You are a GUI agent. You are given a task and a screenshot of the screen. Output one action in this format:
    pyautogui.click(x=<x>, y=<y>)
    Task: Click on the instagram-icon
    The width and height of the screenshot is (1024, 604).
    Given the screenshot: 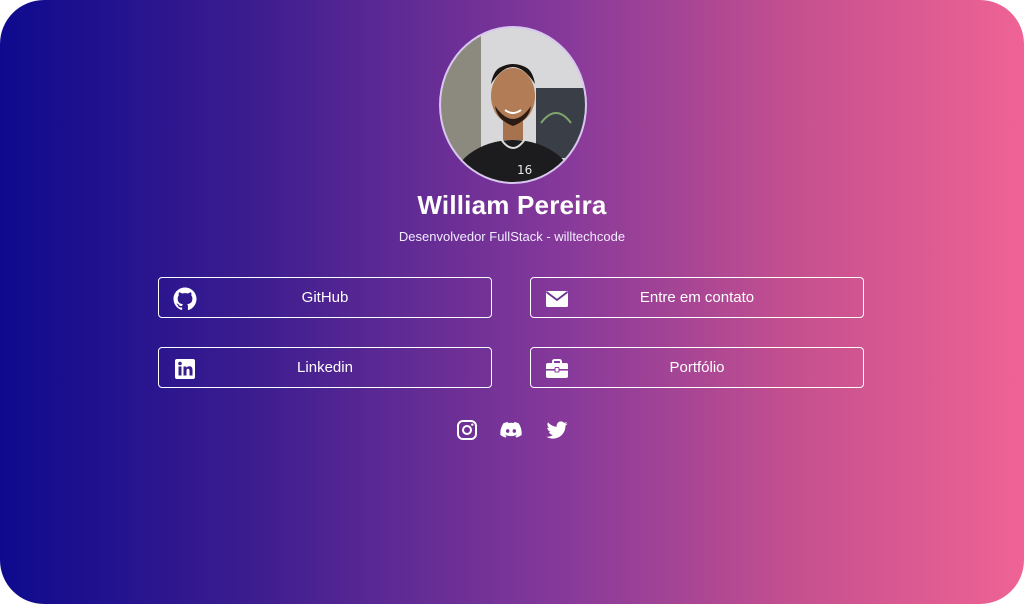 What is the action you would take?
    pyautogui.click(x=467, y=430)
    